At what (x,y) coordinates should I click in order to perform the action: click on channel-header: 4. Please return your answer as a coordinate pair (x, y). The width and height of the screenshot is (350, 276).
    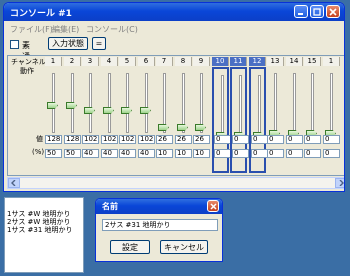
    Looking at the image, I should click on (109, 61).